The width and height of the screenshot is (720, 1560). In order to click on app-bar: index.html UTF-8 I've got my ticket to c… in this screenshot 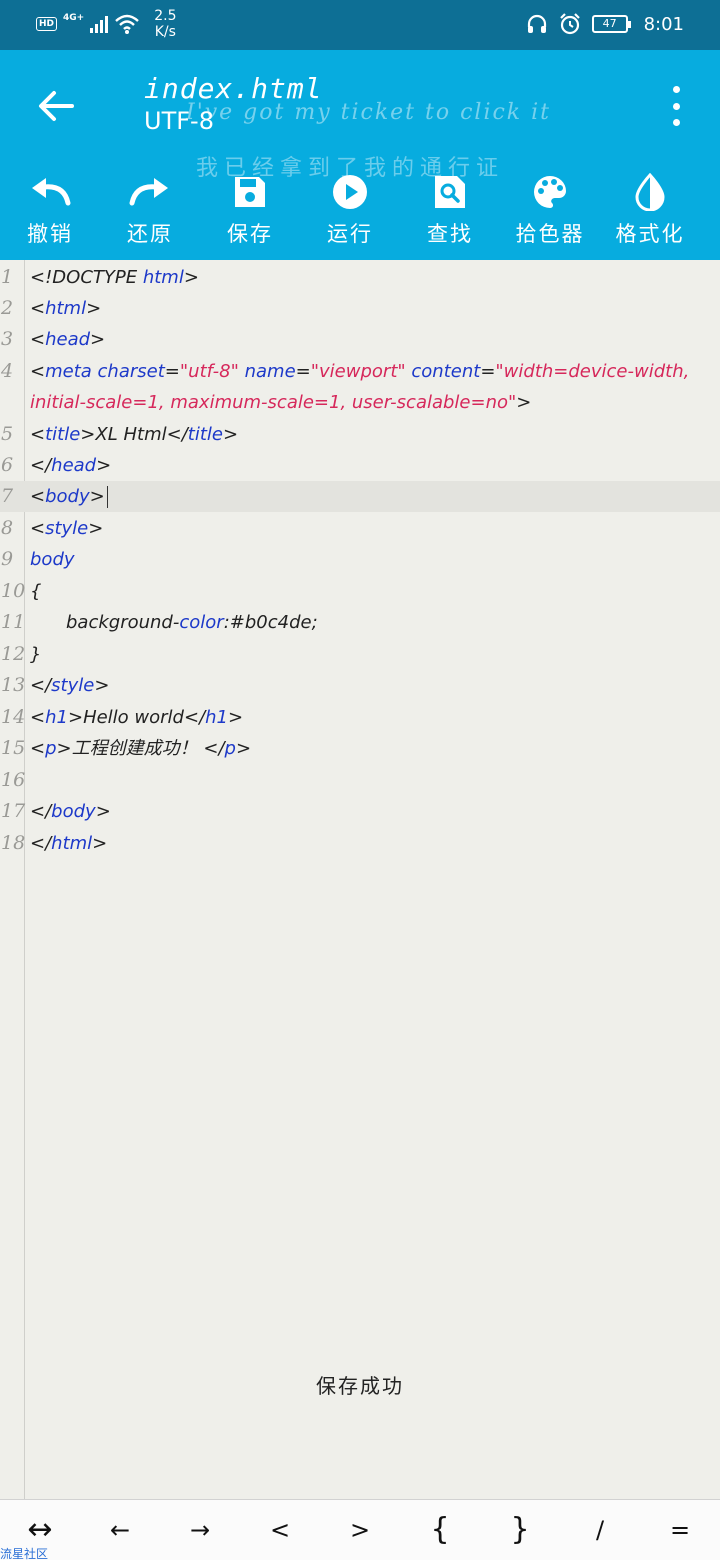, I will do `click(360, 155)`.